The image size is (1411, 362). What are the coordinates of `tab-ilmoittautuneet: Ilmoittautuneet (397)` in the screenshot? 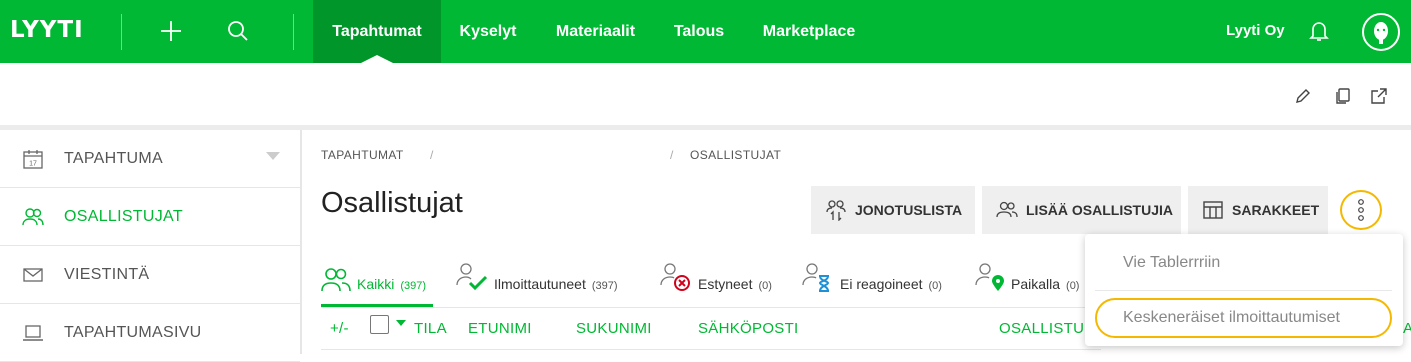 It's located at (537, 281).